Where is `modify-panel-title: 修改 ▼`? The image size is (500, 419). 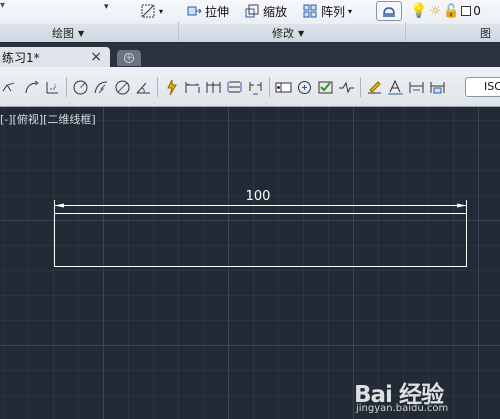
modify-panel-title: 修改 ▼ is located at coordinates (288, 33).